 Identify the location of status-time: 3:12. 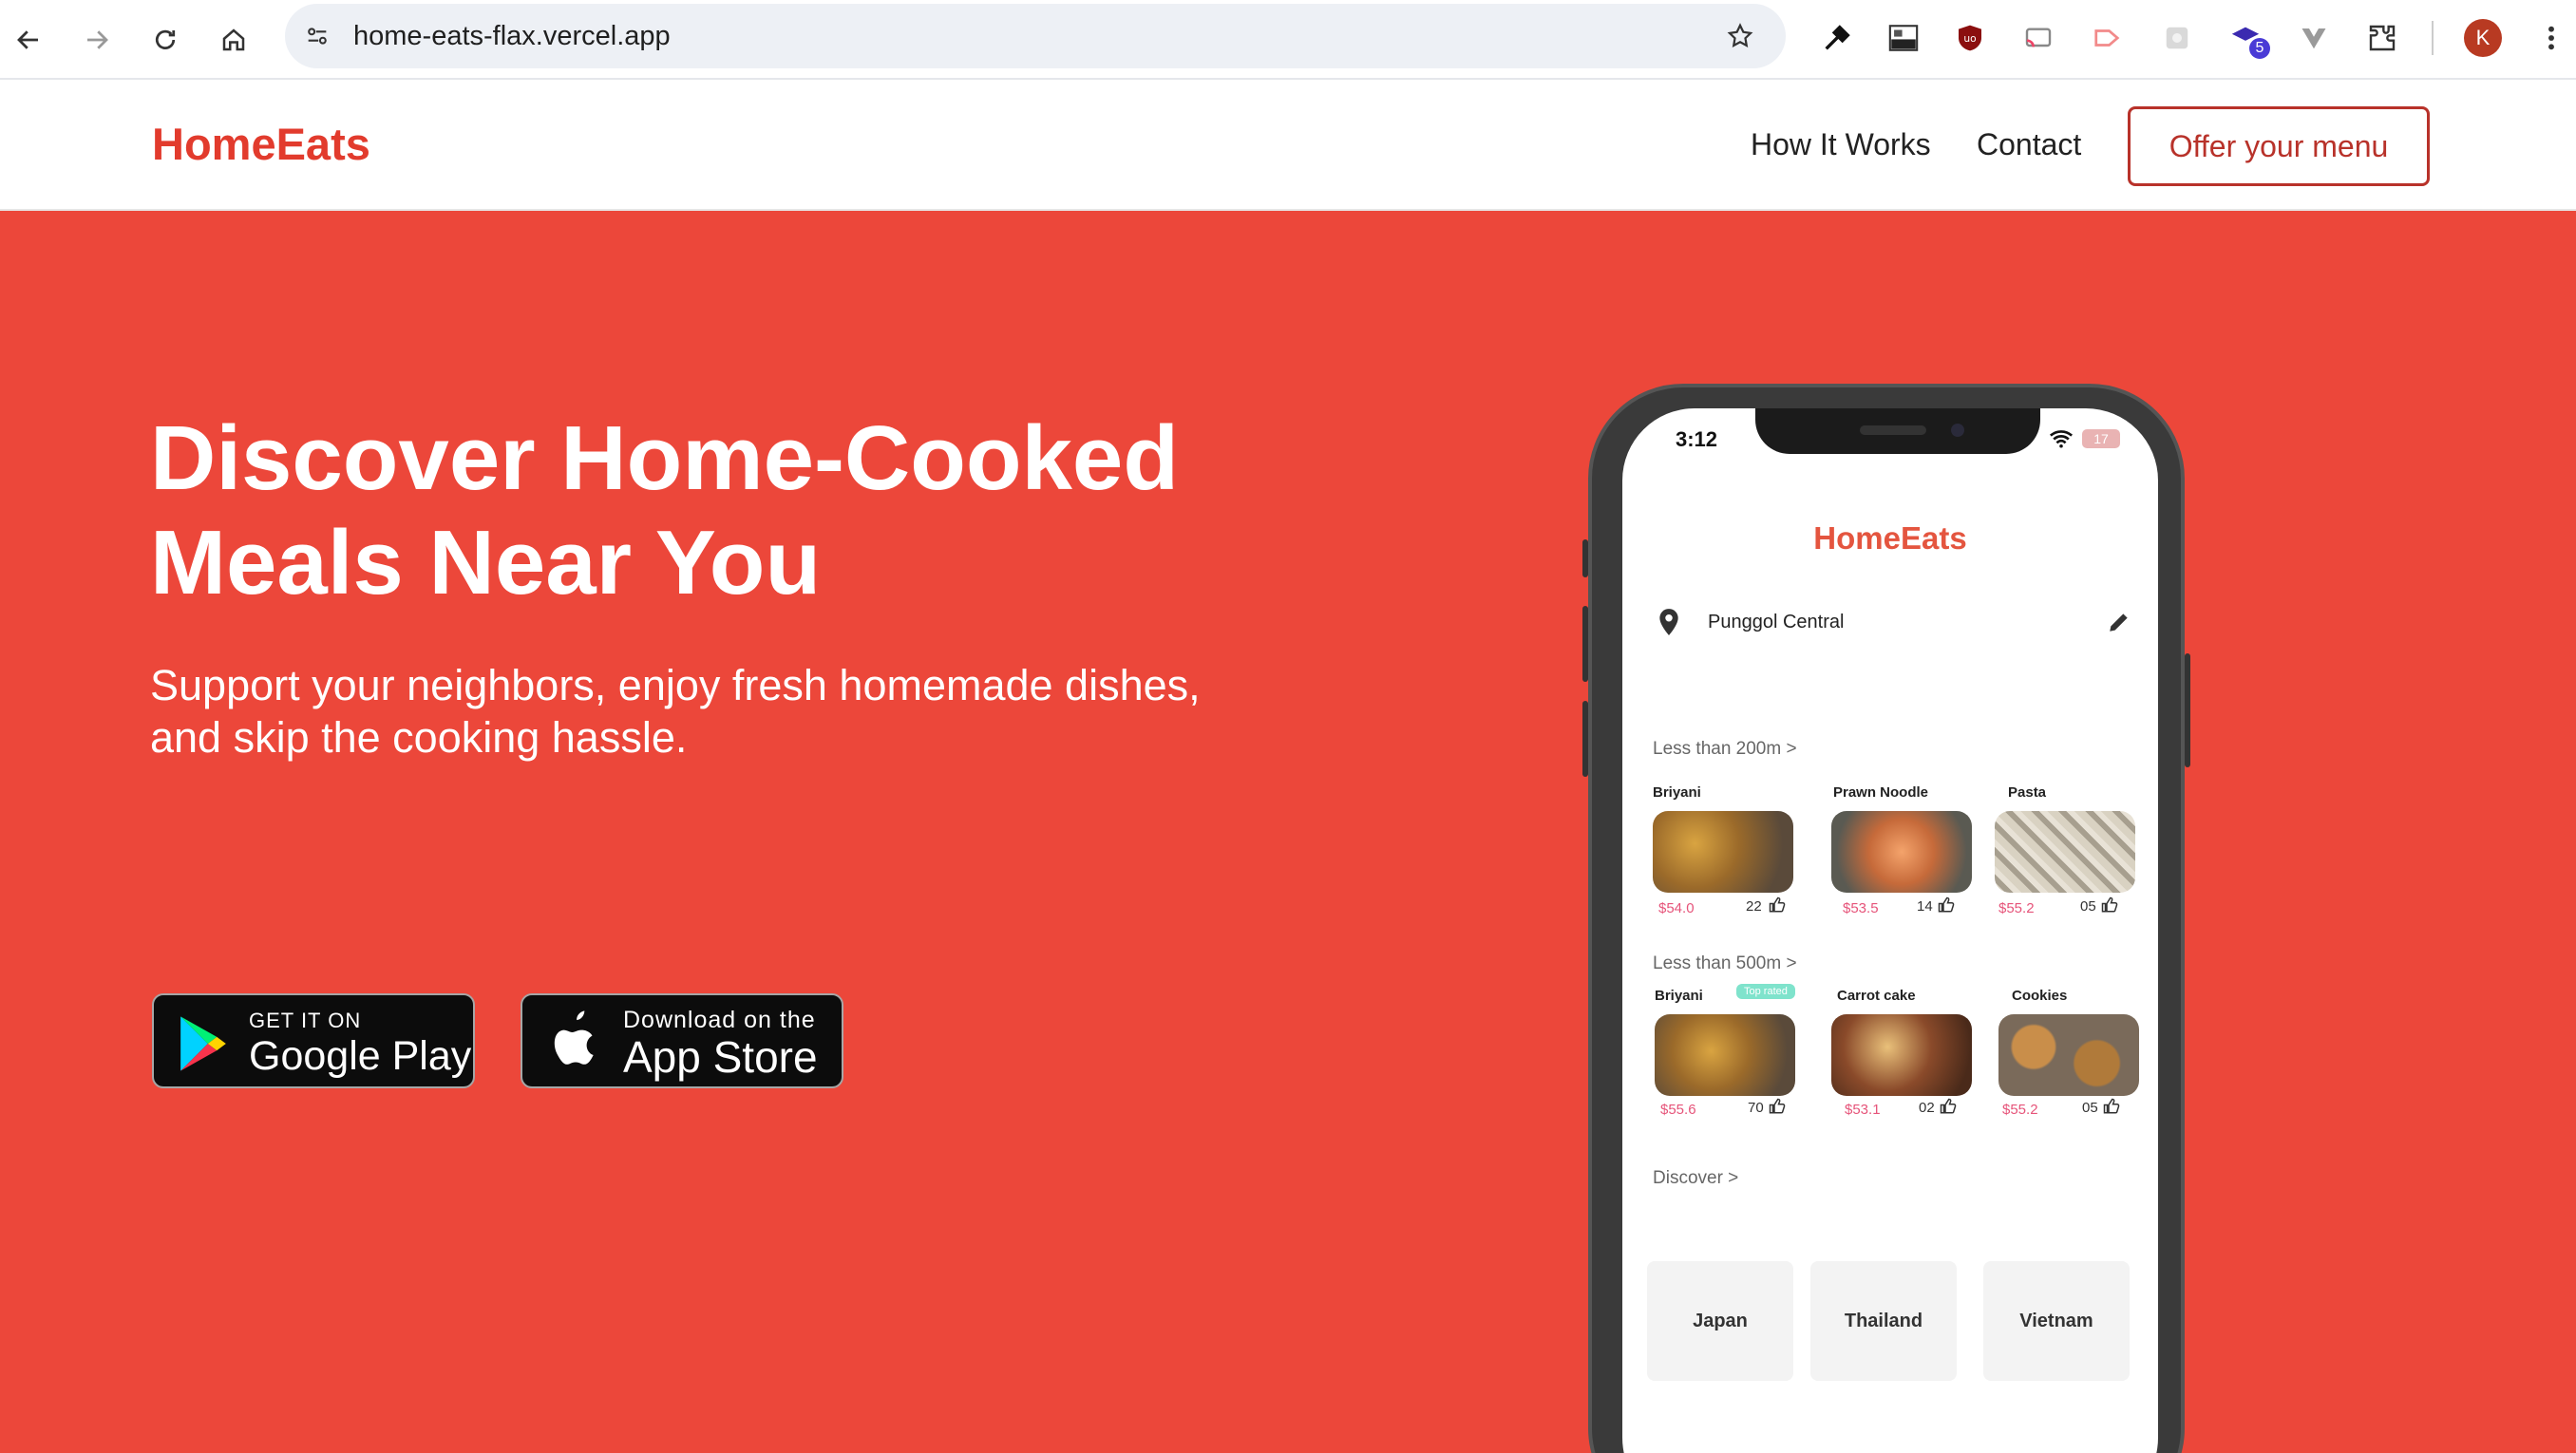
(1697, 439).